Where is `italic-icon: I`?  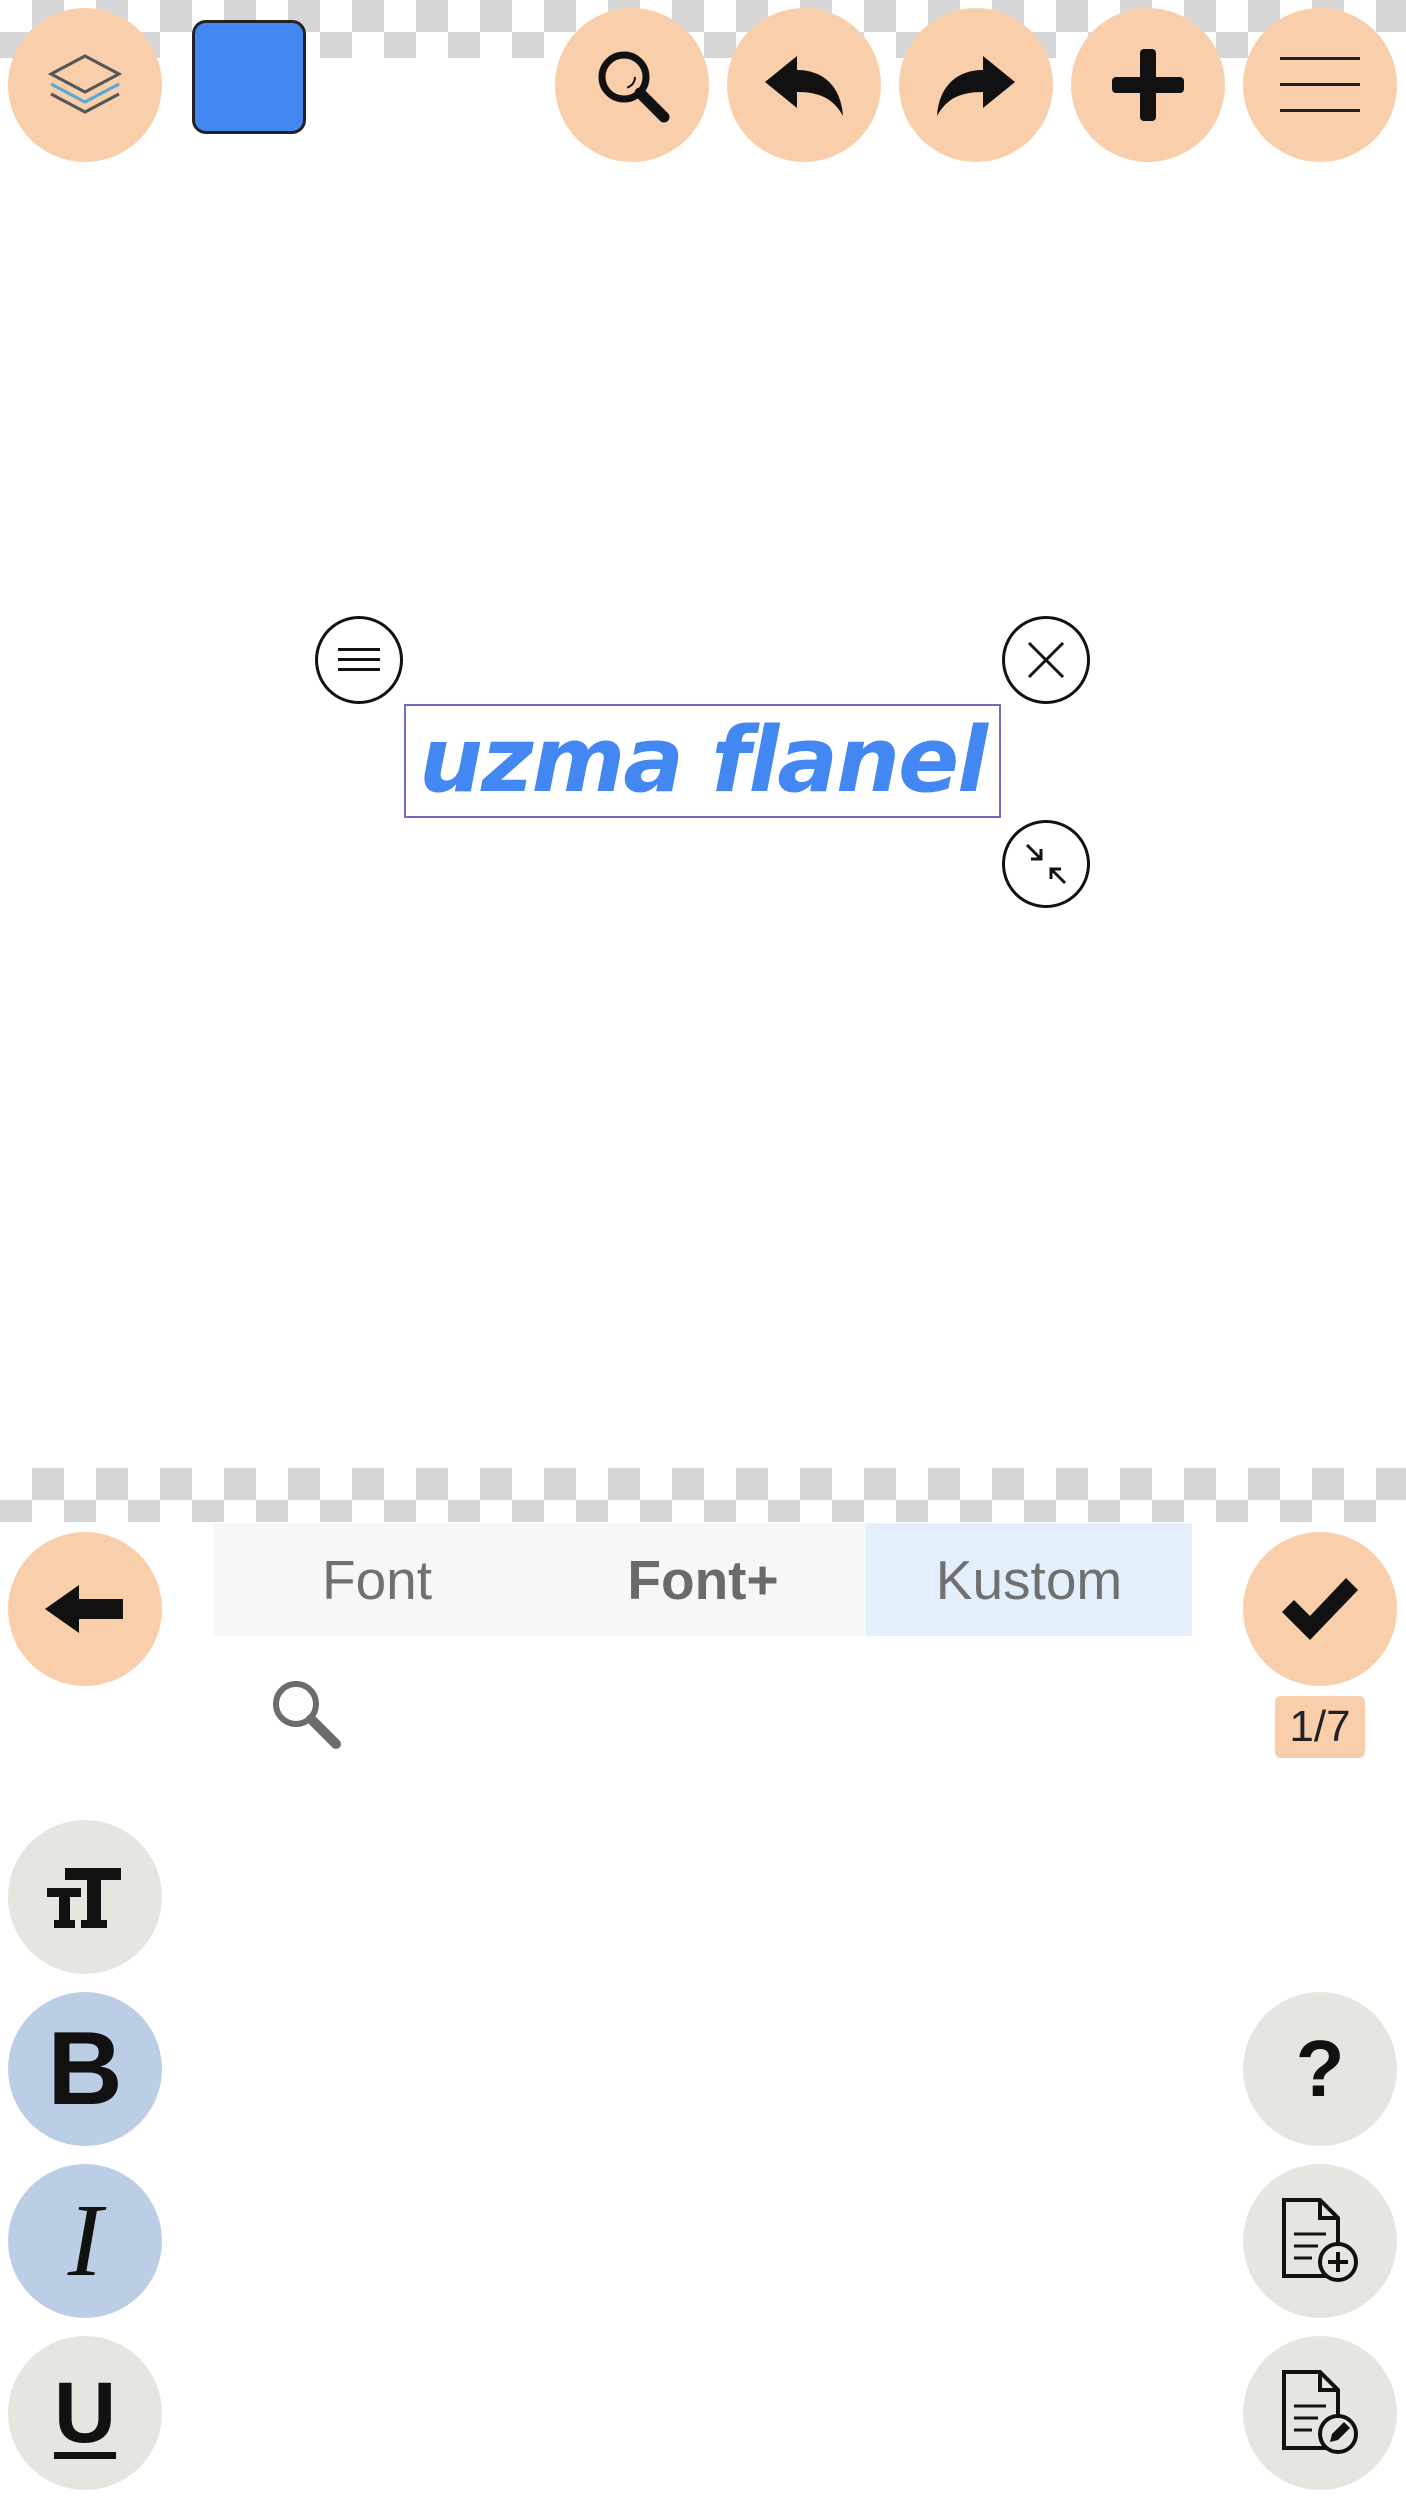
italic-icon: I is located at coordinates (85, 2240).